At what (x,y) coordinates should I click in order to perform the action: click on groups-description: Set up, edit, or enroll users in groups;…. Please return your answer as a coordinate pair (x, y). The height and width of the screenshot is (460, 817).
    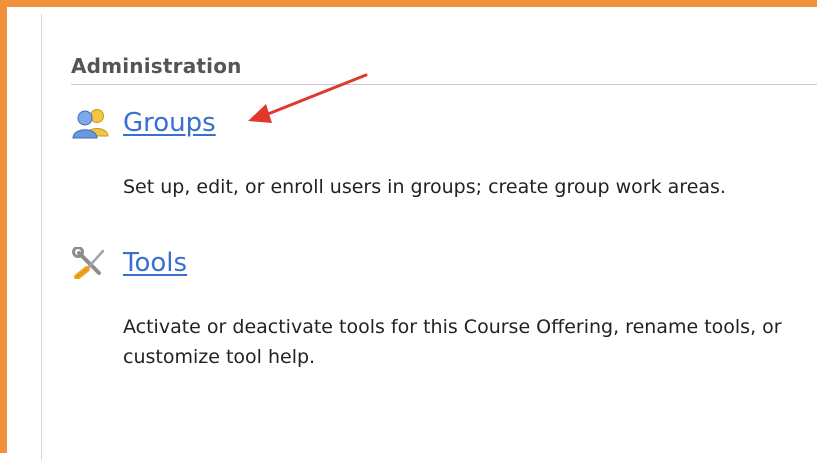
    Looking at the image, I should click on (424, 187).